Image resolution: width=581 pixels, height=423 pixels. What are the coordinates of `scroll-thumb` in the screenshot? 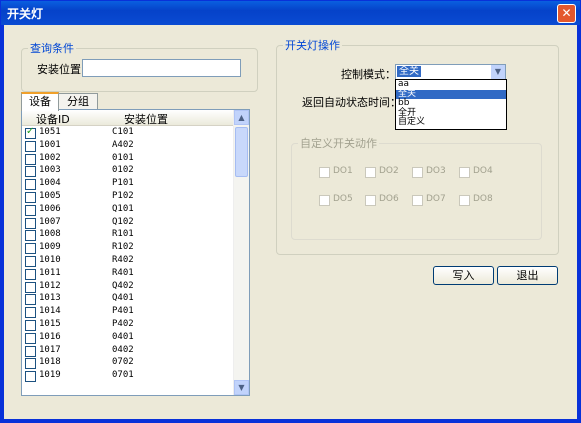 It's located at (241, 152).